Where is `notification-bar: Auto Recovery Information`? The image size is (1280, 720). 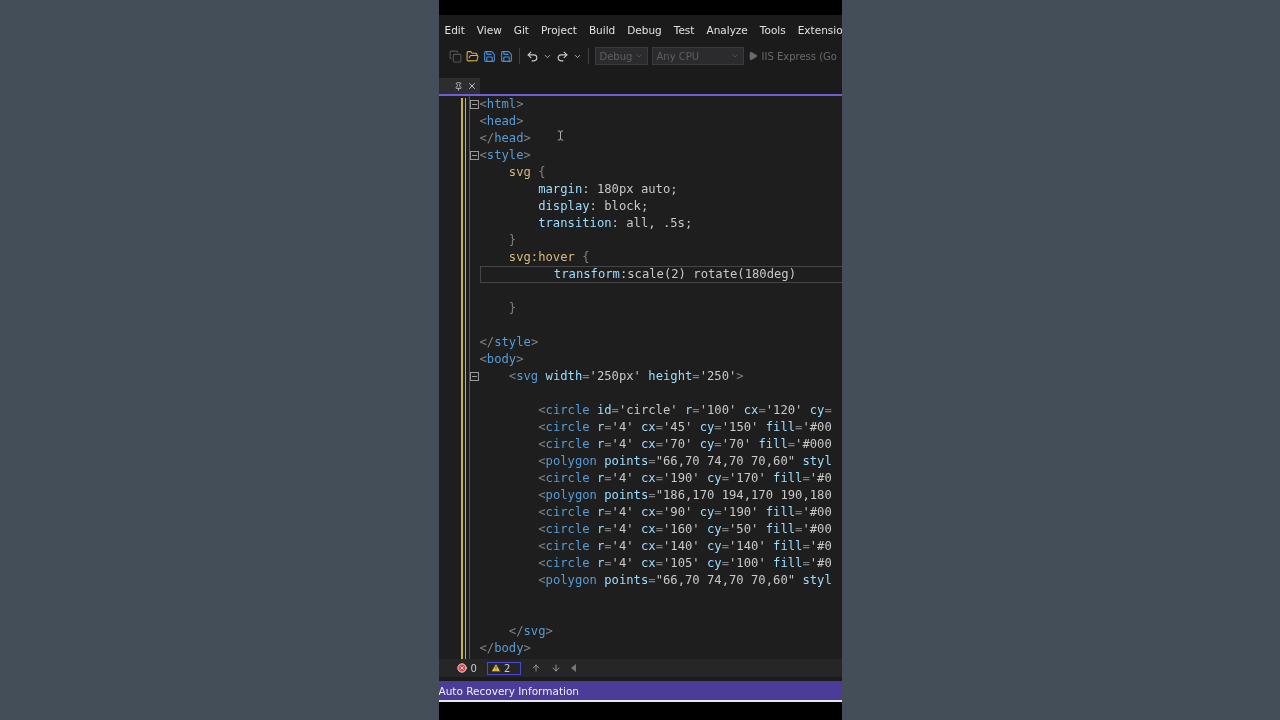
notification-bar: Auto Recovery Information is located at coordinates (640, 691).